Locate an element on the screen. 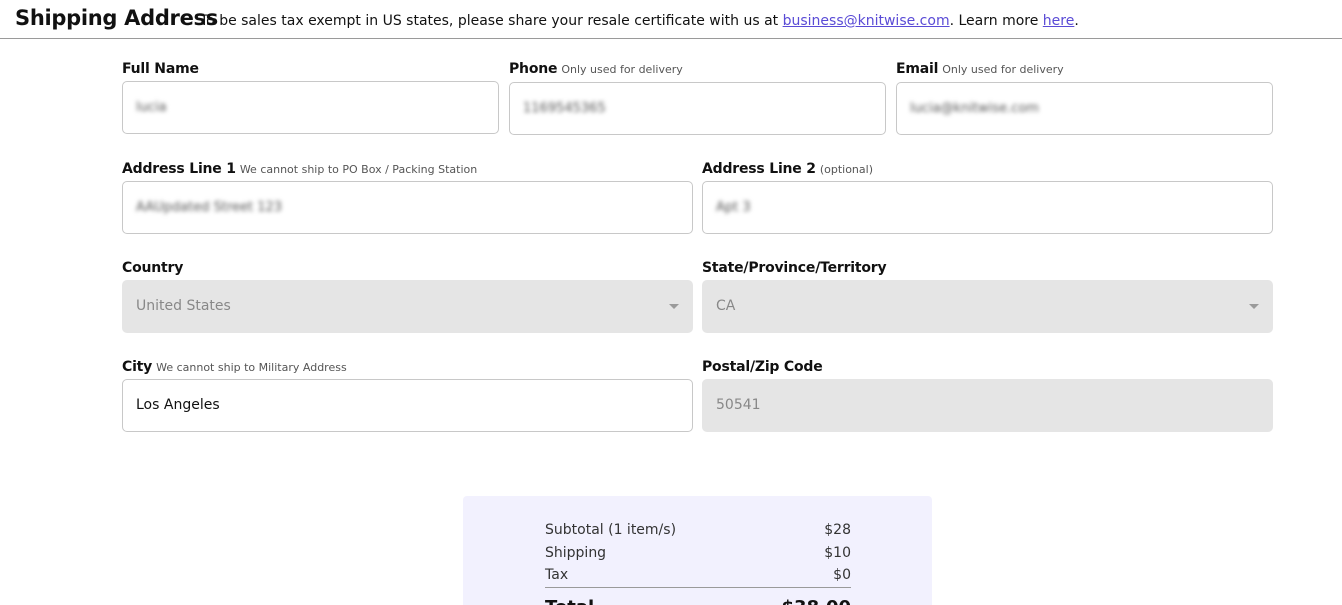 The image size is (1342, 605). country-value: United States is located at coordinates (183, 306).